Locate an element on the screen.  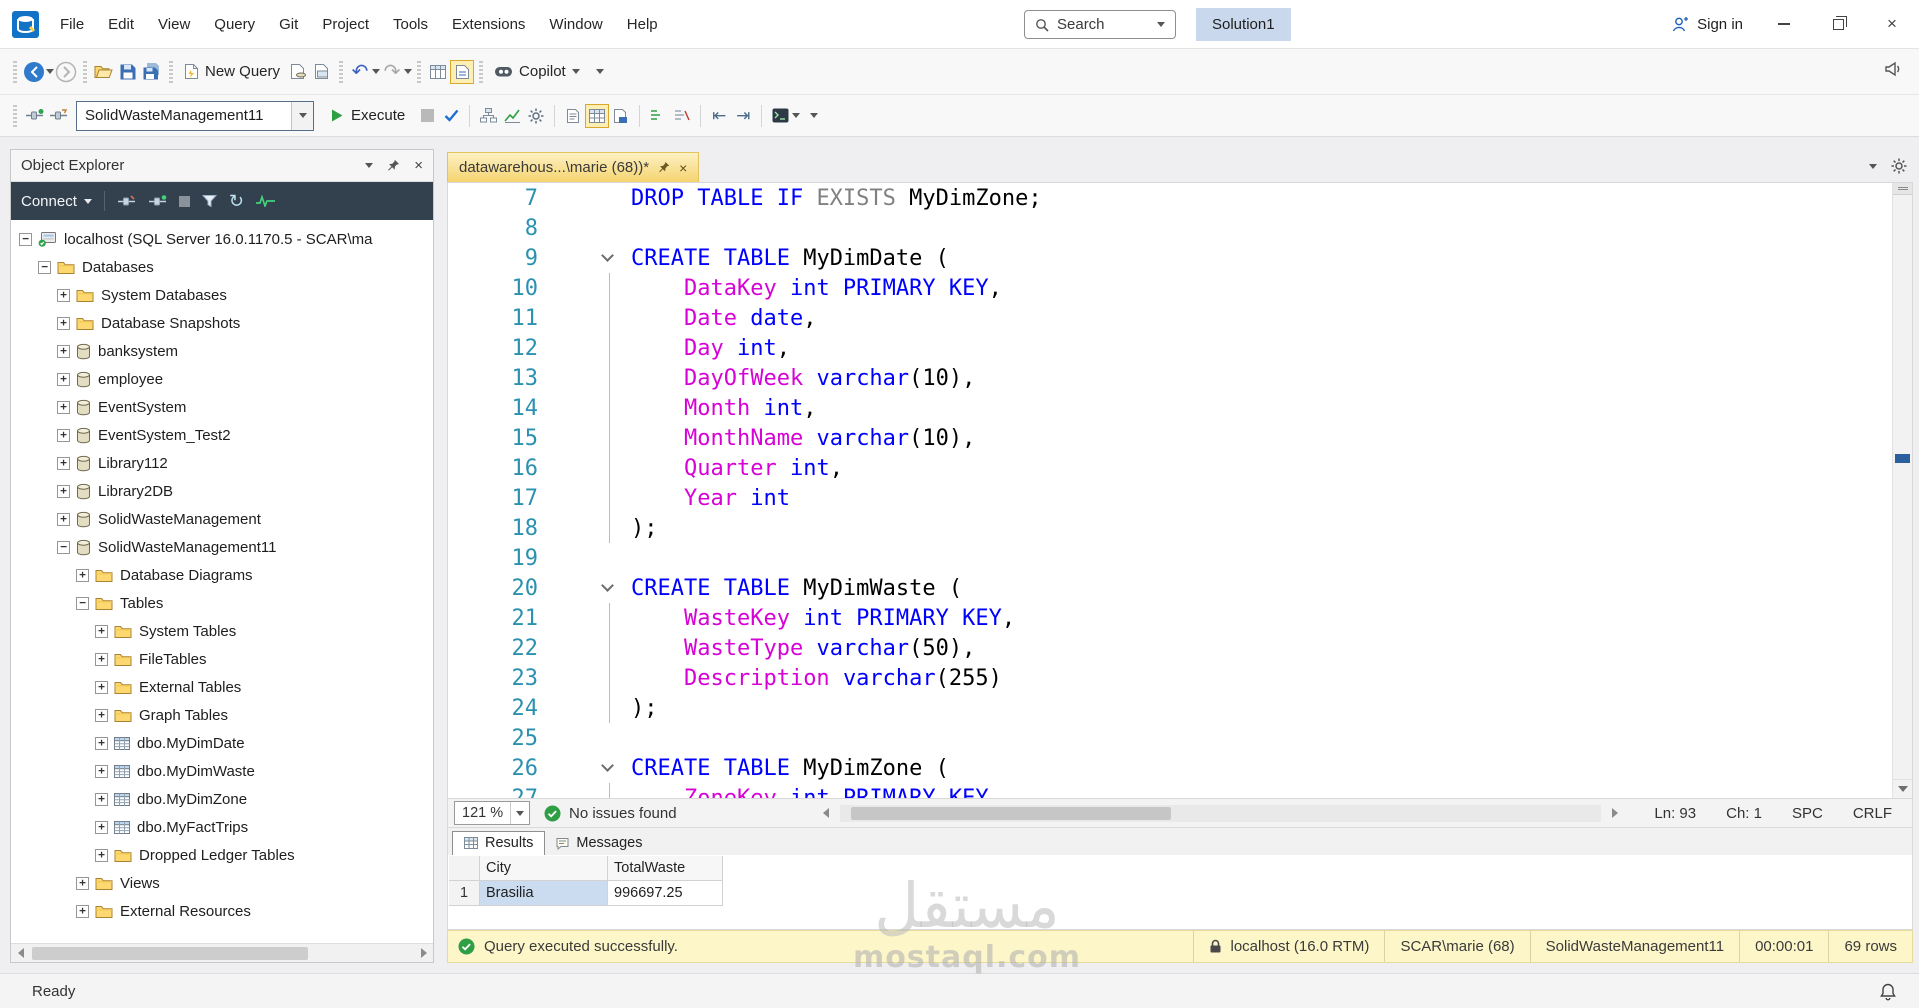
search-input: Search is located at coordinates (1100, 24).